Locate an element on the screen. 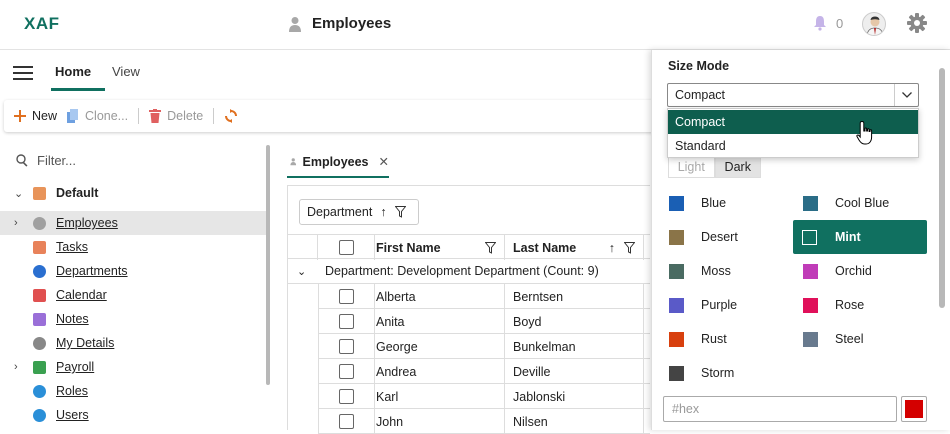 The width and height of the screenshot is (950, 434). color-label: Mint is located at coordinates (848, 237).